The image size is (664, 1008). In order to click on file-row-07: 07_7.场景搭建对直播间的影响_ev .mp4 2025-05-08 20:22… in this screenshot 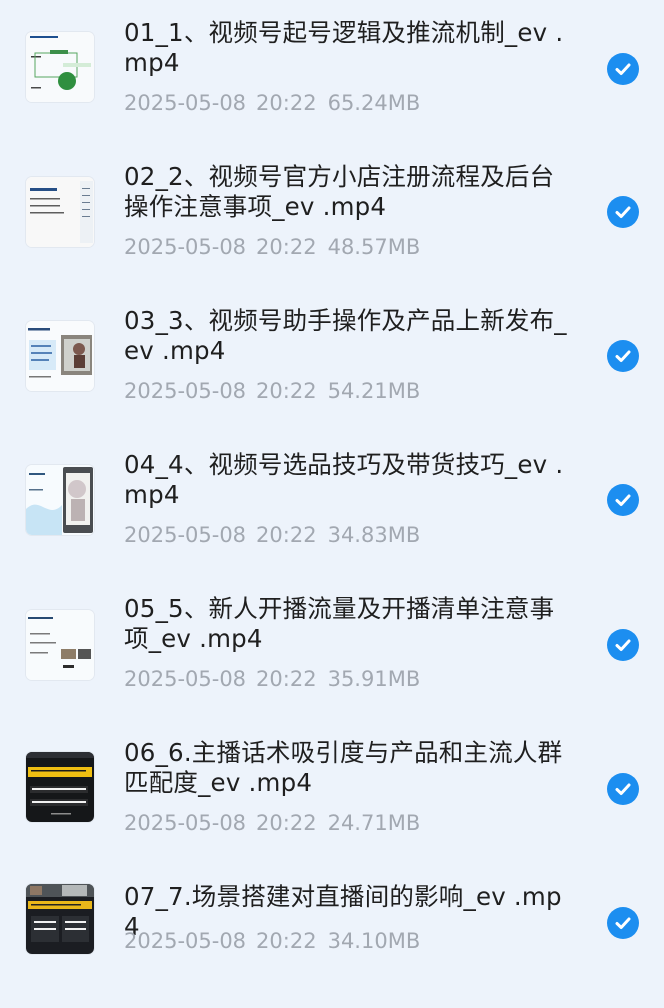, I will do `click(332, 936)`.